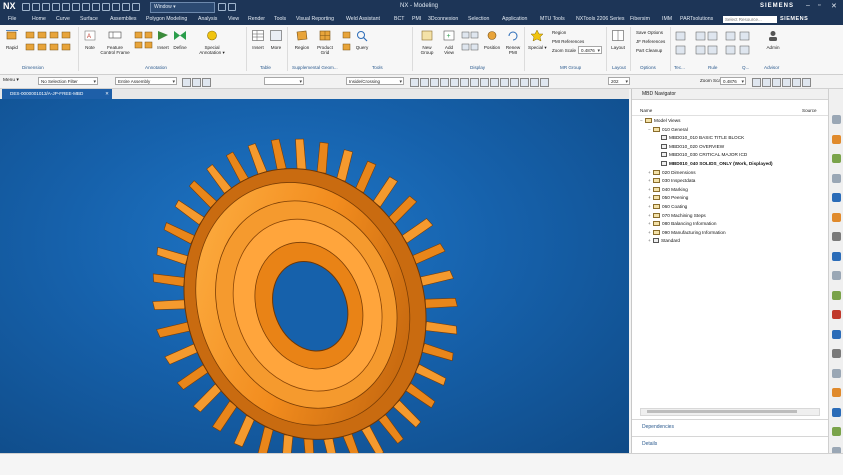 The height and width of the screenshot is (475, 843). Describe the element at coordinates (836, 295) in the screenshot. I see `roles-icon` at that location.